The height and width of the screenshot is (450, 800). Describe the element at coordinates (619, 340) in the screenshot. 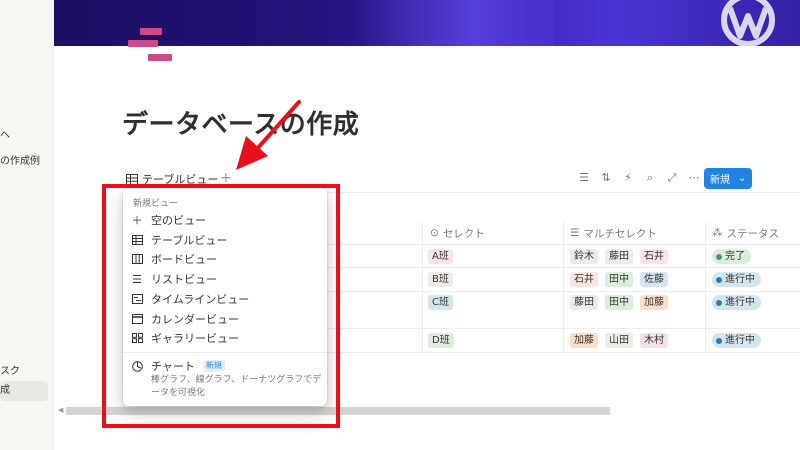

I see `multi-tag: 山田` at that location.